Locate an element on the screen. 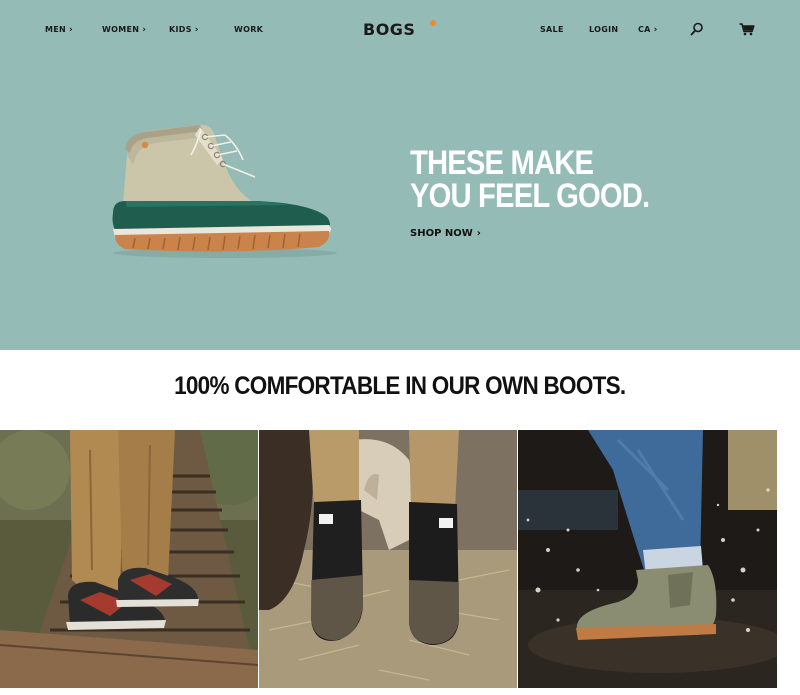 Image resolution: width=800 pixels, height=695 pixels. section-heading: 100% COMFORTABLE IN OUR OWN BOOTS. is located at coordinates (400, 386).